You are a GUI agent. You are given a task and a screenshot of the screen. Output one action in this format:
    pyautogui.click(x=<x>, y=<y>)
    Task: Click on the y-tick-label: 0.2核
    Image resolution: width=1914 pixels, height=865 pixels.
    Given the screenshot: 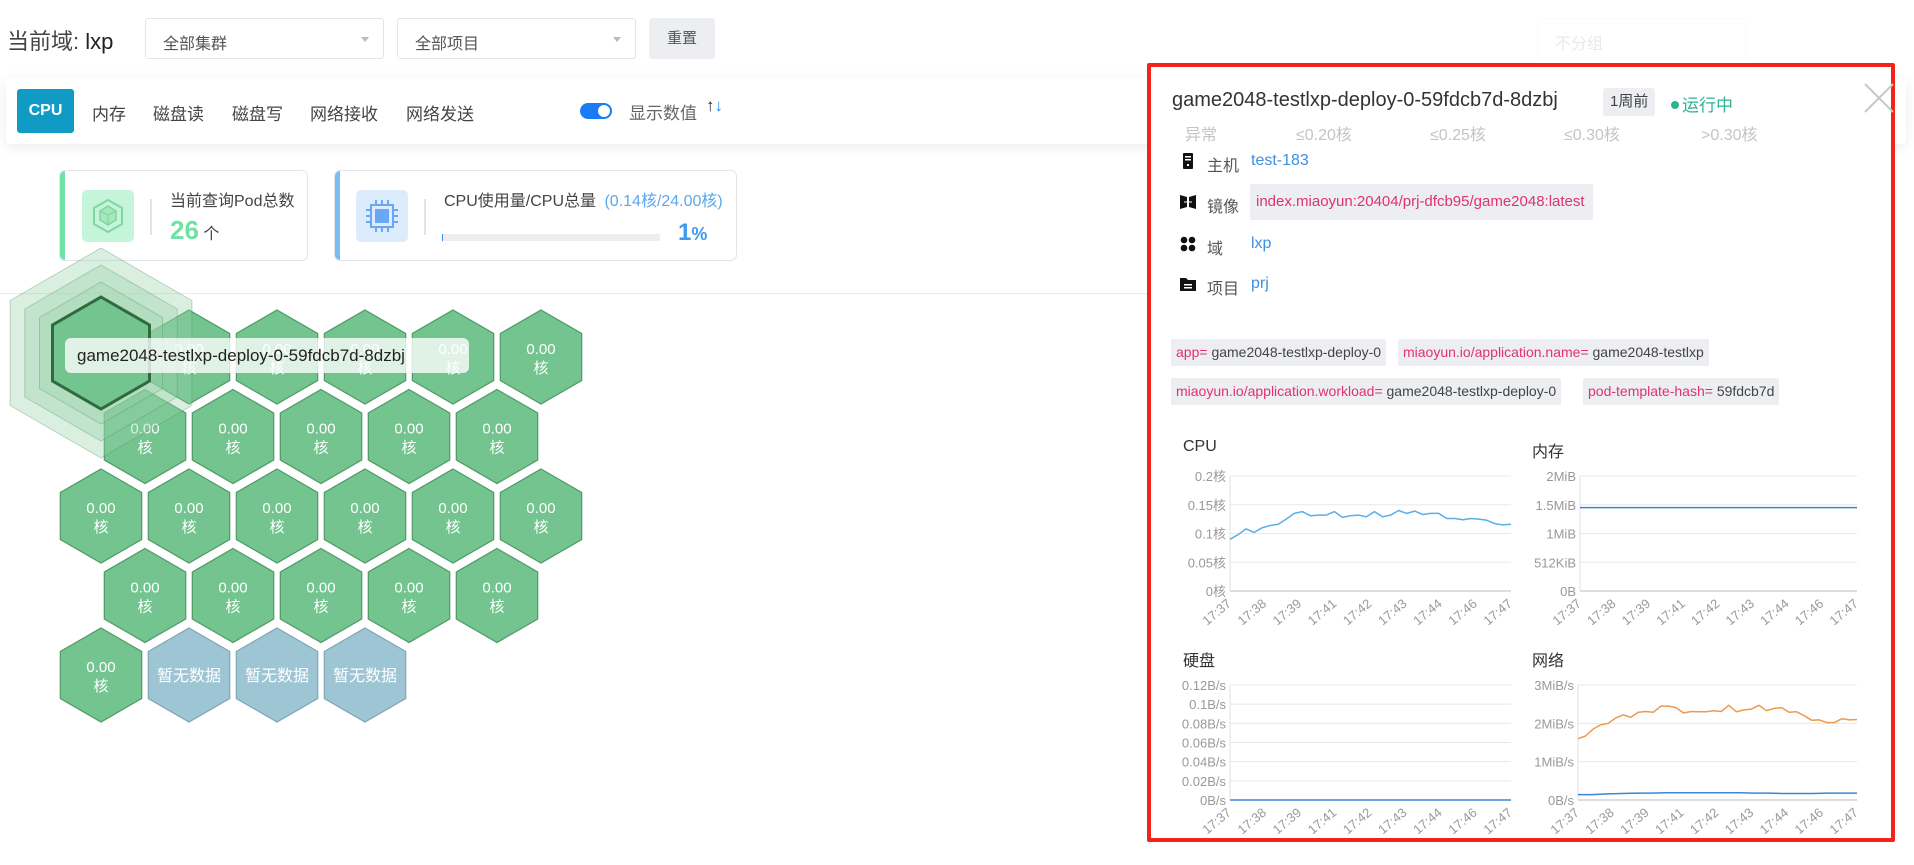 What is the action you would take?
    pyautogui.click(x=1210, y=476)
    